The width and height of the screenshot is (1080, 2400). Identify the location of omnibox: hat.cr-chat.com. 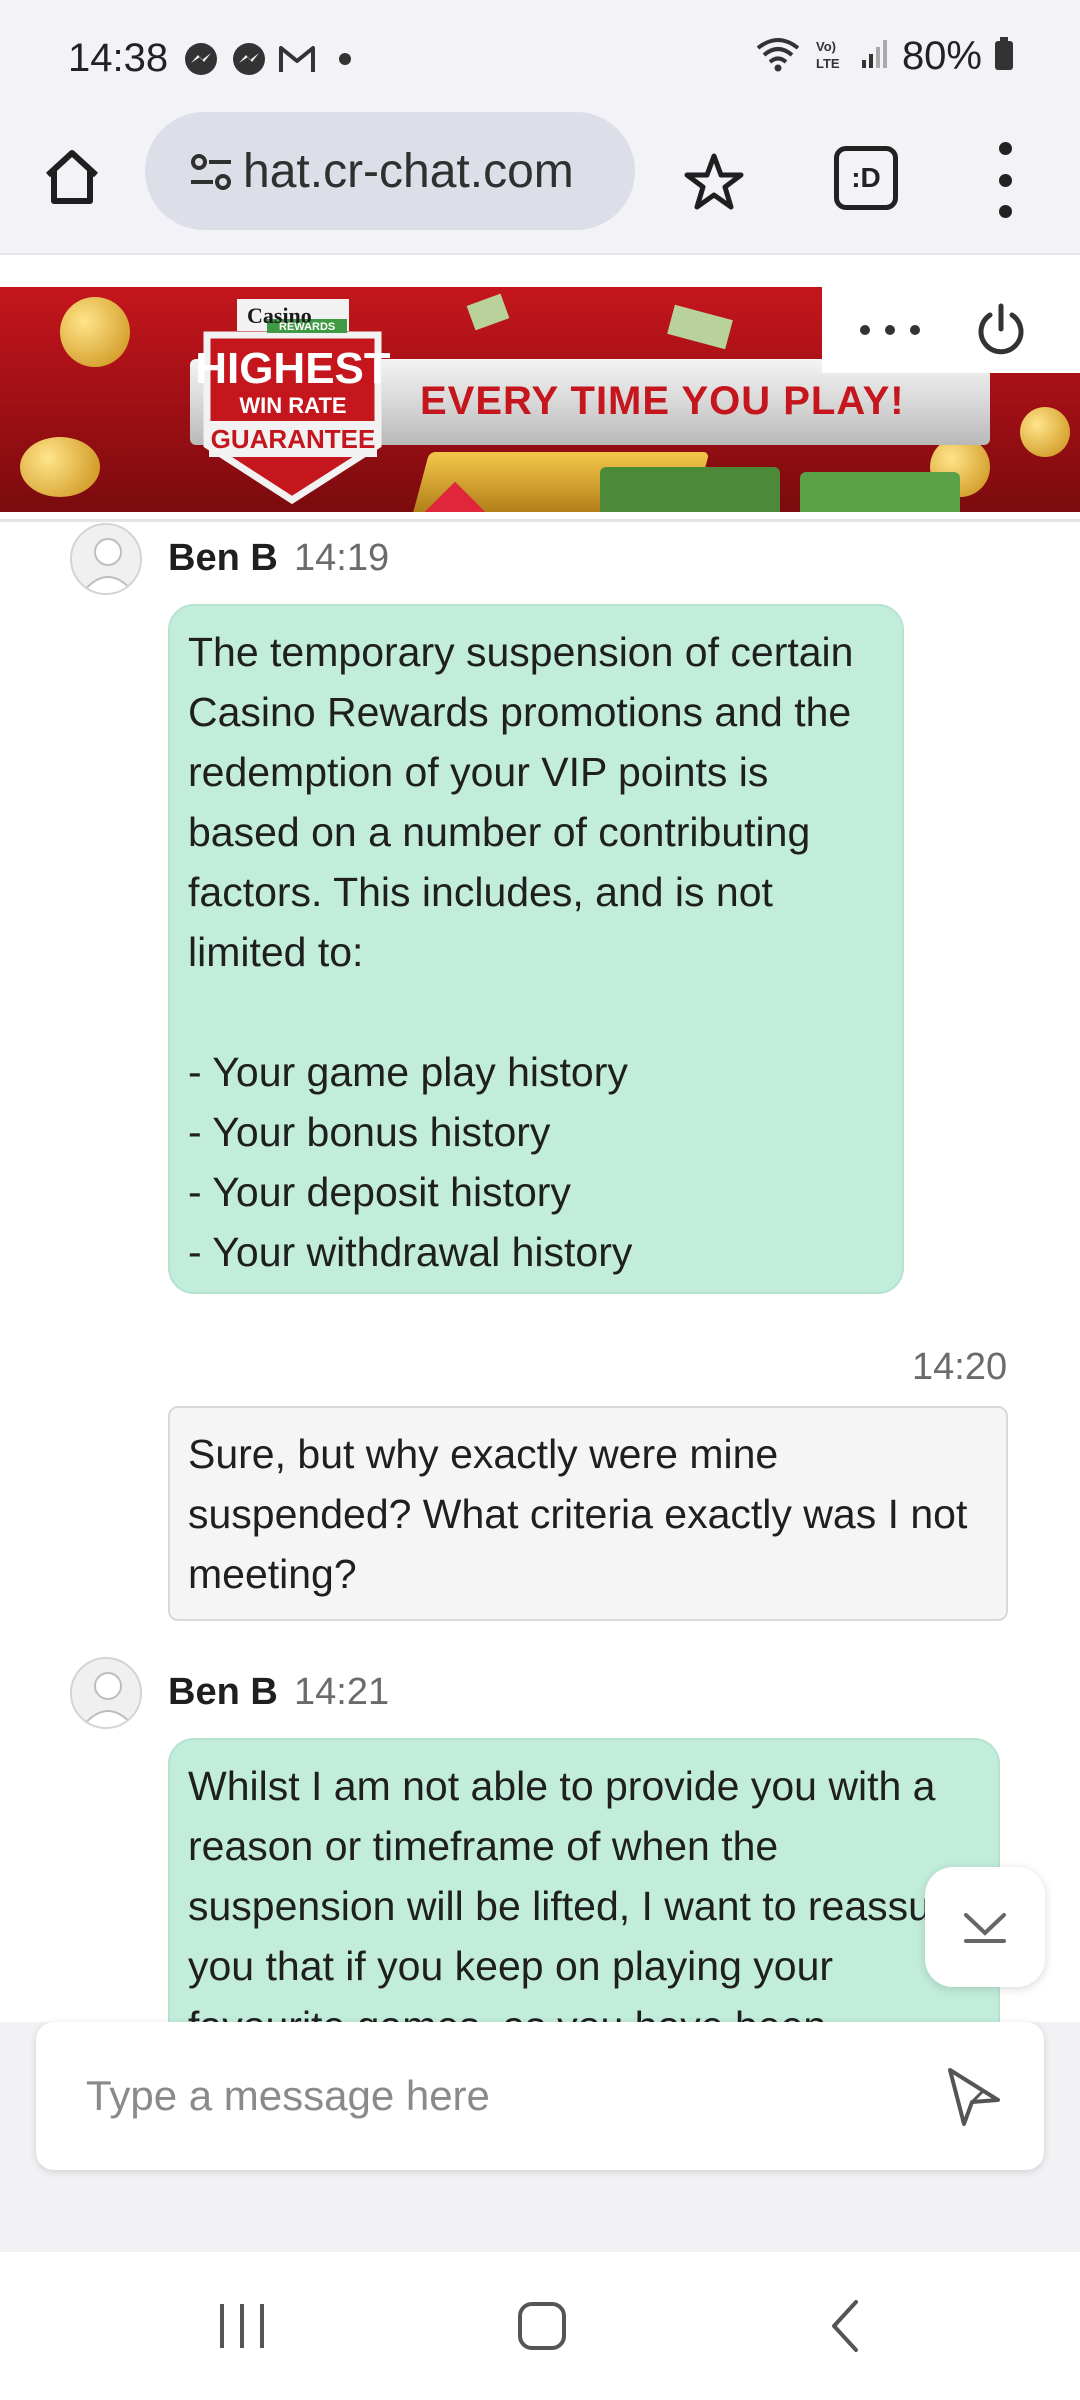
(390, 171).